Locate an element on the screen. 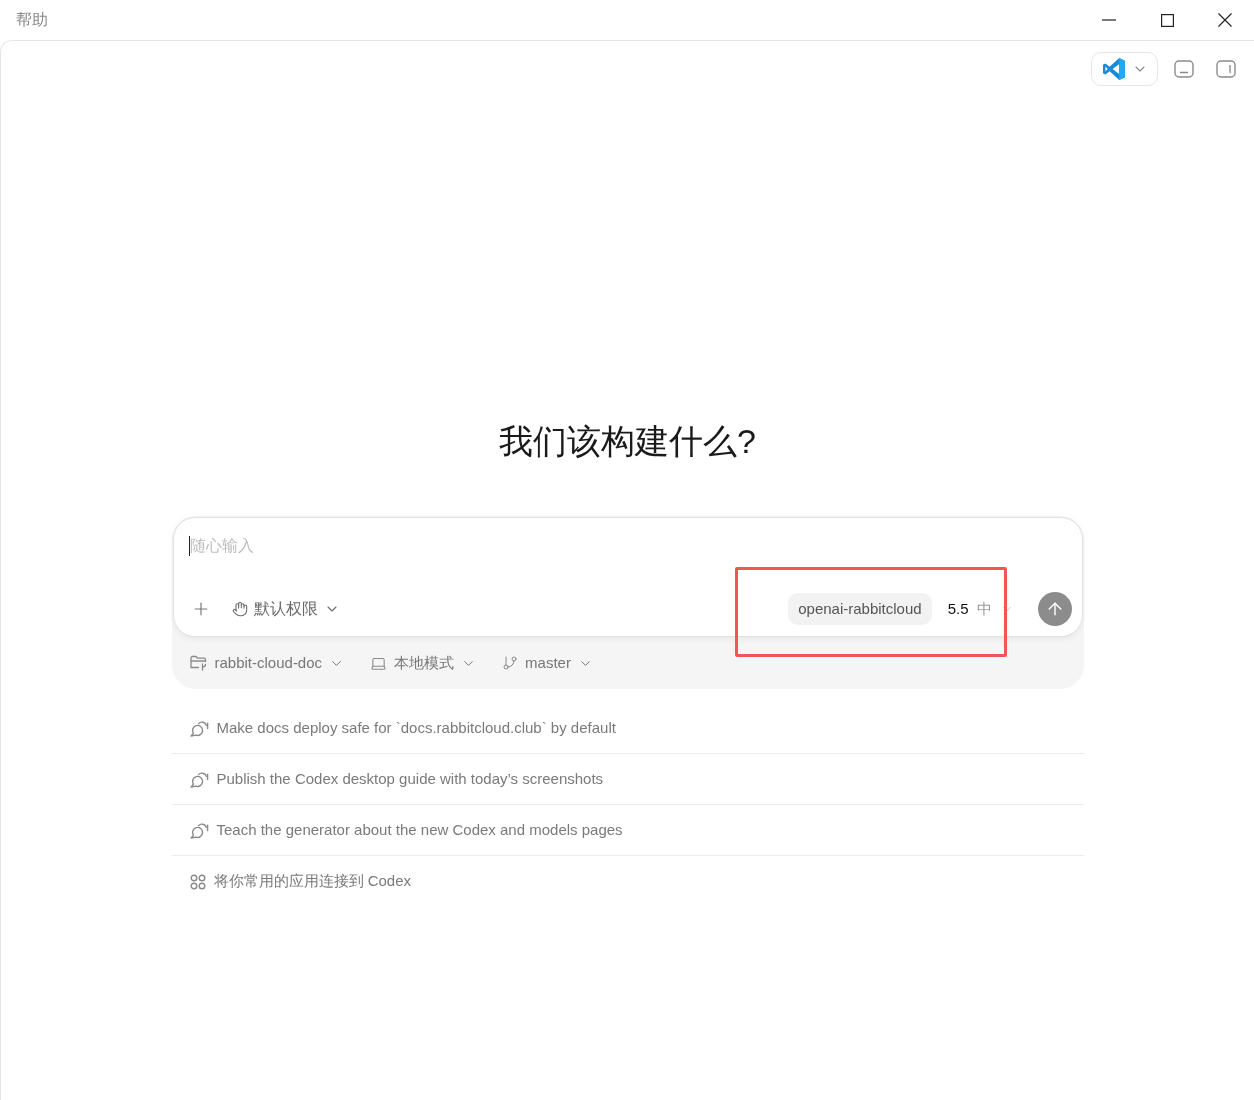 The image size is (1254, 1100). panel-bottom-icon is located at coordinates (1184, 69).